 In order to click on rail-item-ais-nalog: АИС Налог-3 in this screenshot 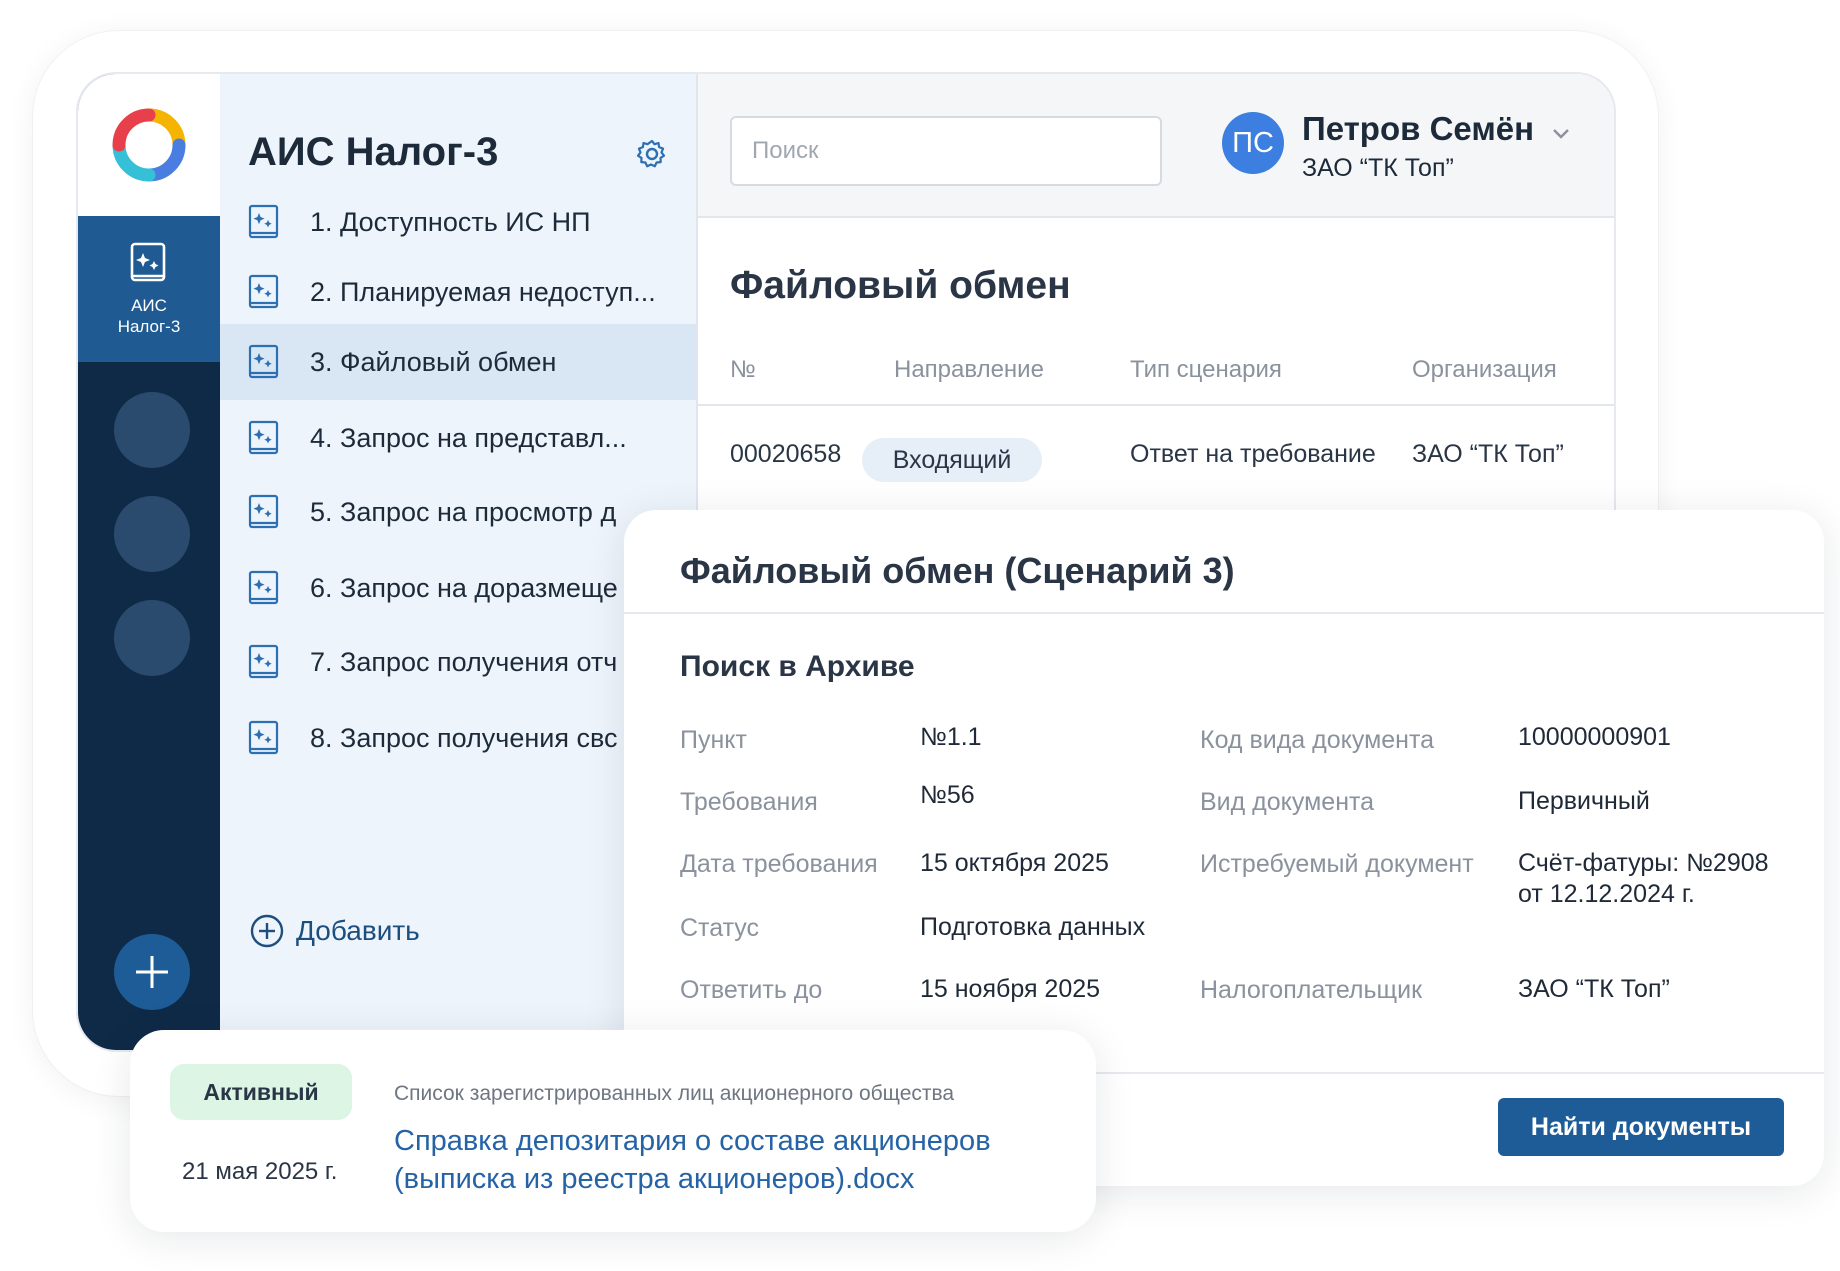, I will do `click(149, 289)`.